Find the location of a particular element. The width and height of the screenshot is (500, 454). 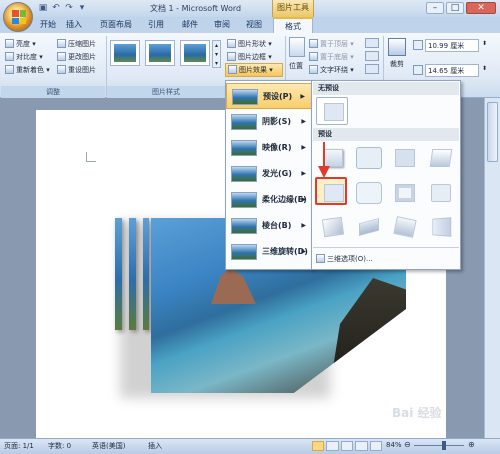

picture-tools-context: 图片工具 is located at coordinates (293, 8).